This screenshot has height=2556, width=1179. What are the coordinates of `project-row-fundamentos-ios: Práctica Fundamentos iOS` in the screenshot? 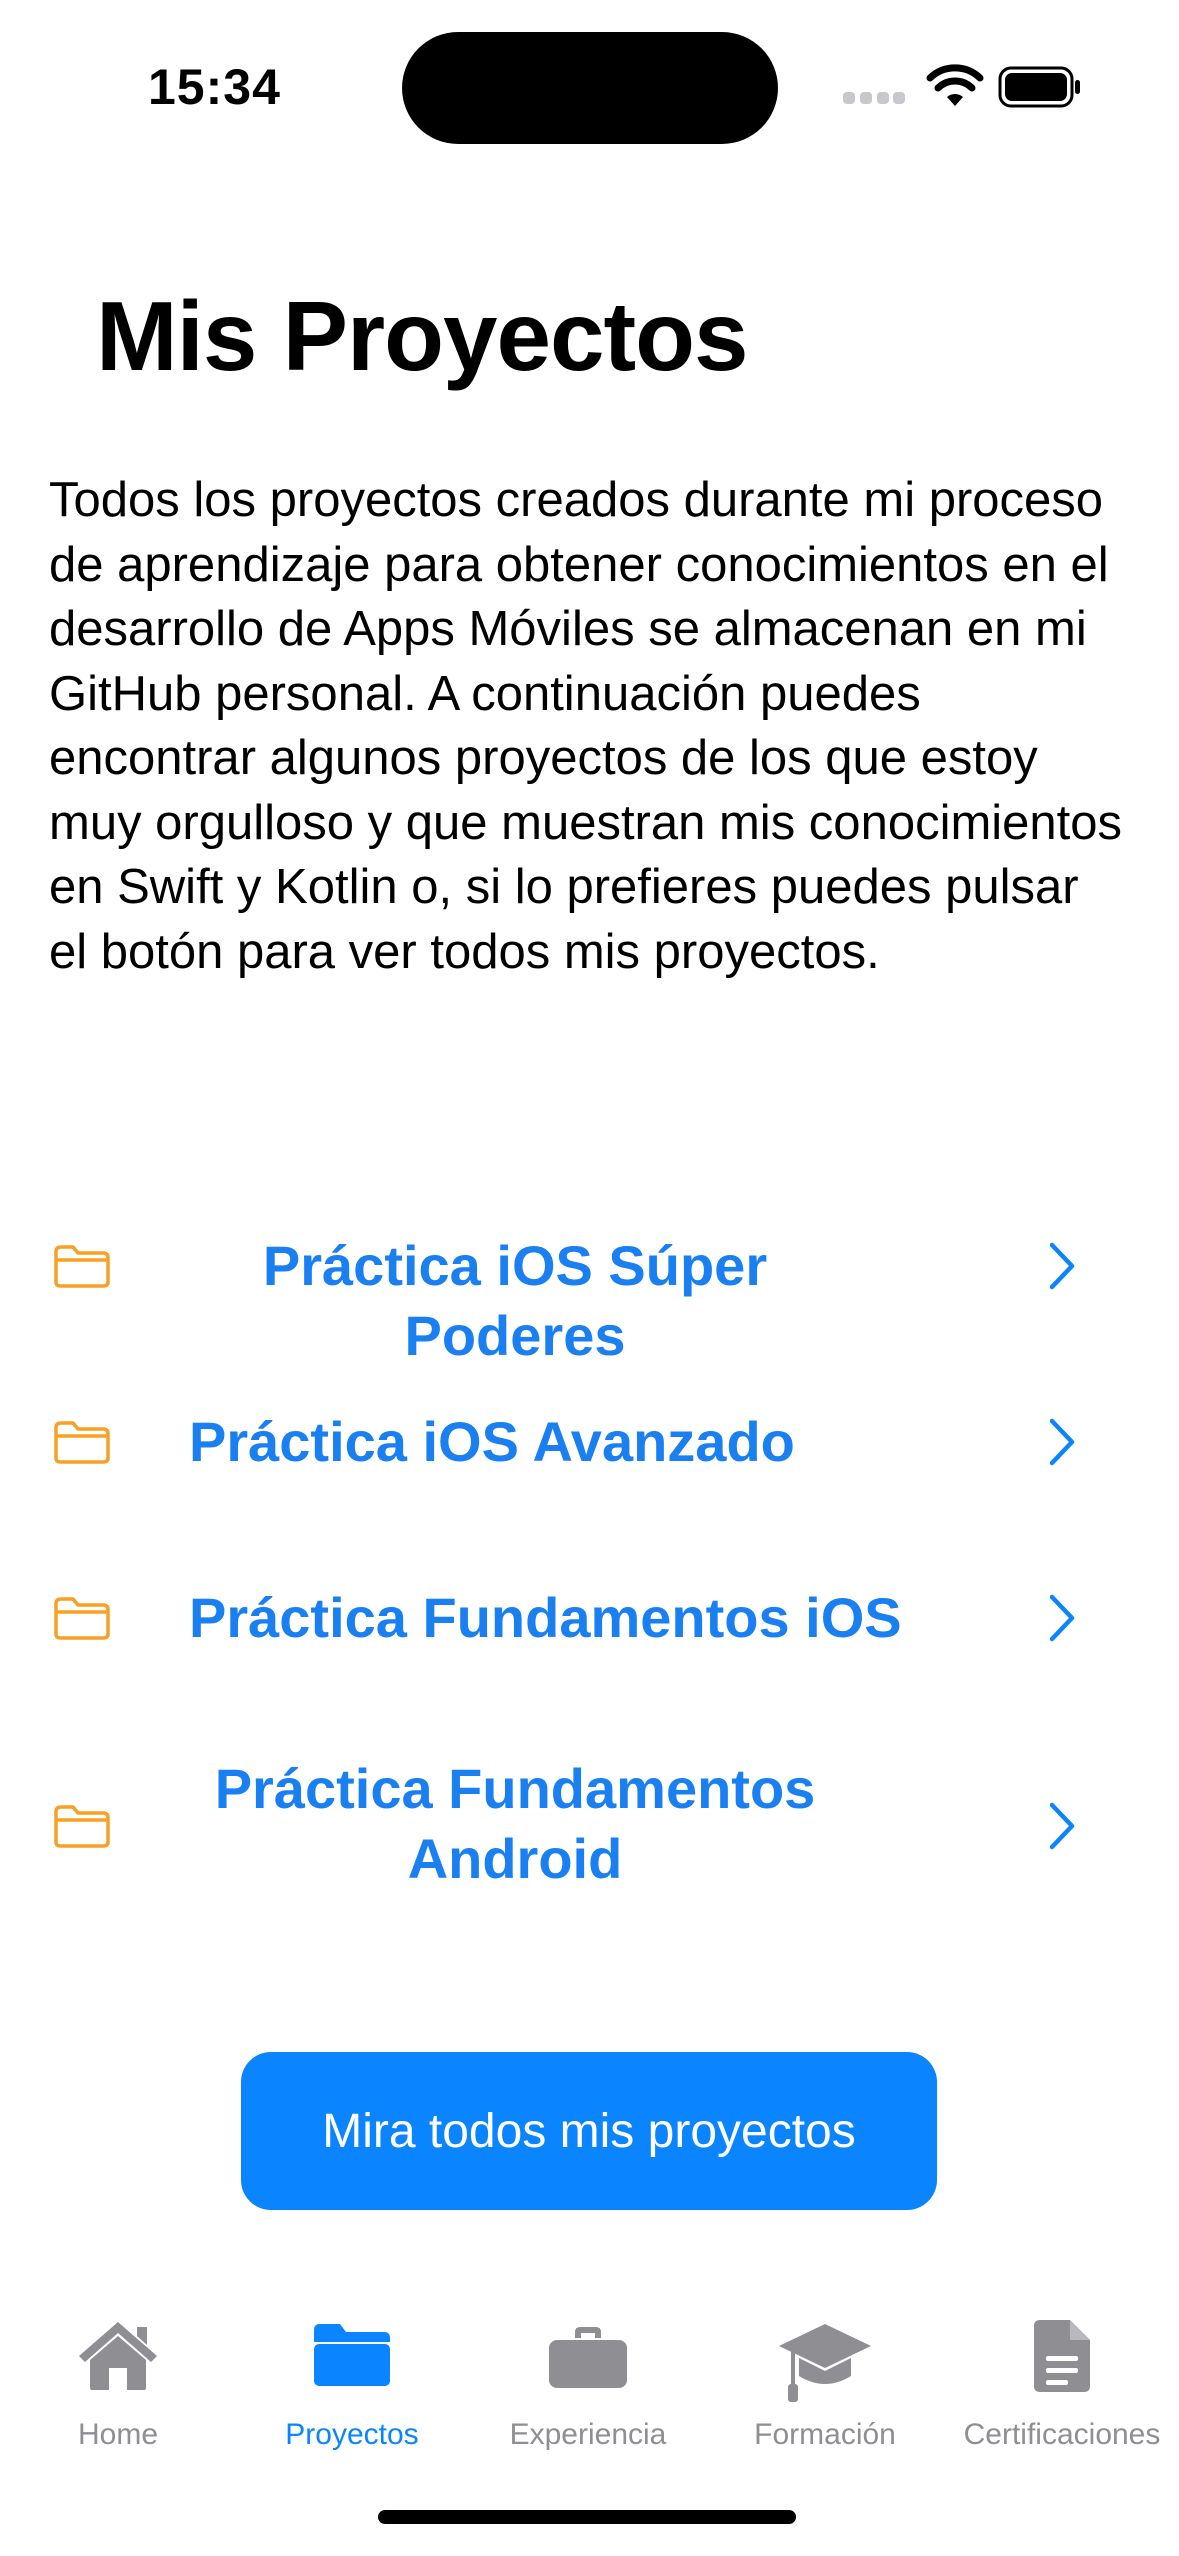 It's located at (589, 1618).